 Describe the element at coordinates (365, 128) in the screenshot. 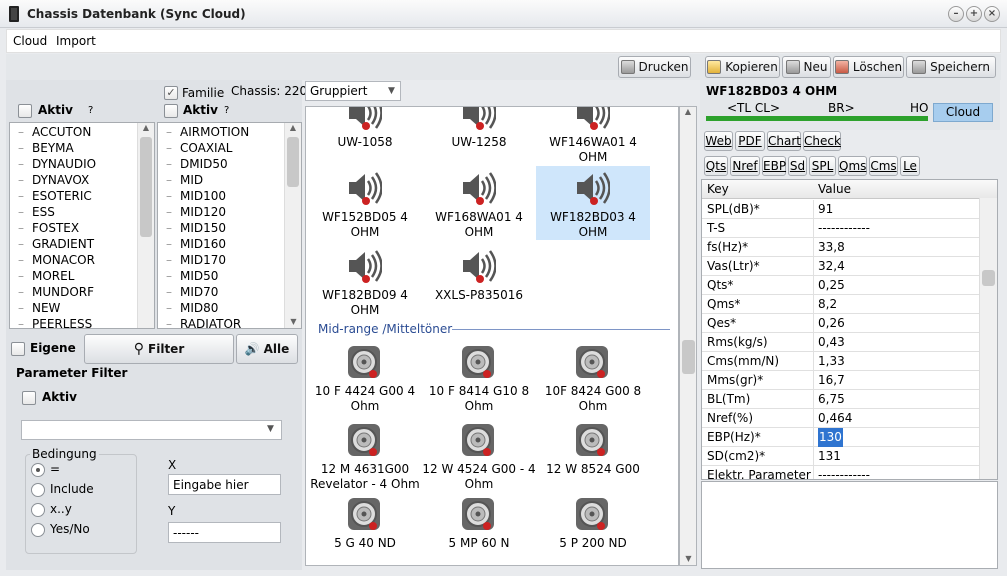

I see `chassis-tile: UW-1058` at that location.